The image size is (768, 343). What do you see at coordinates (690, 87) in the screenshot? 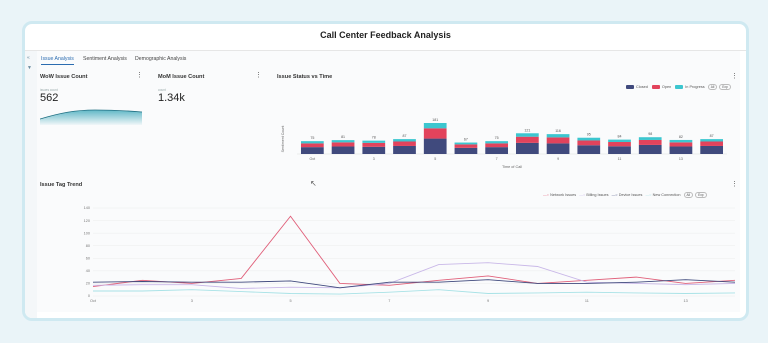
I see `legend-in-progress: In Progress` at bounding box center [690, 87].